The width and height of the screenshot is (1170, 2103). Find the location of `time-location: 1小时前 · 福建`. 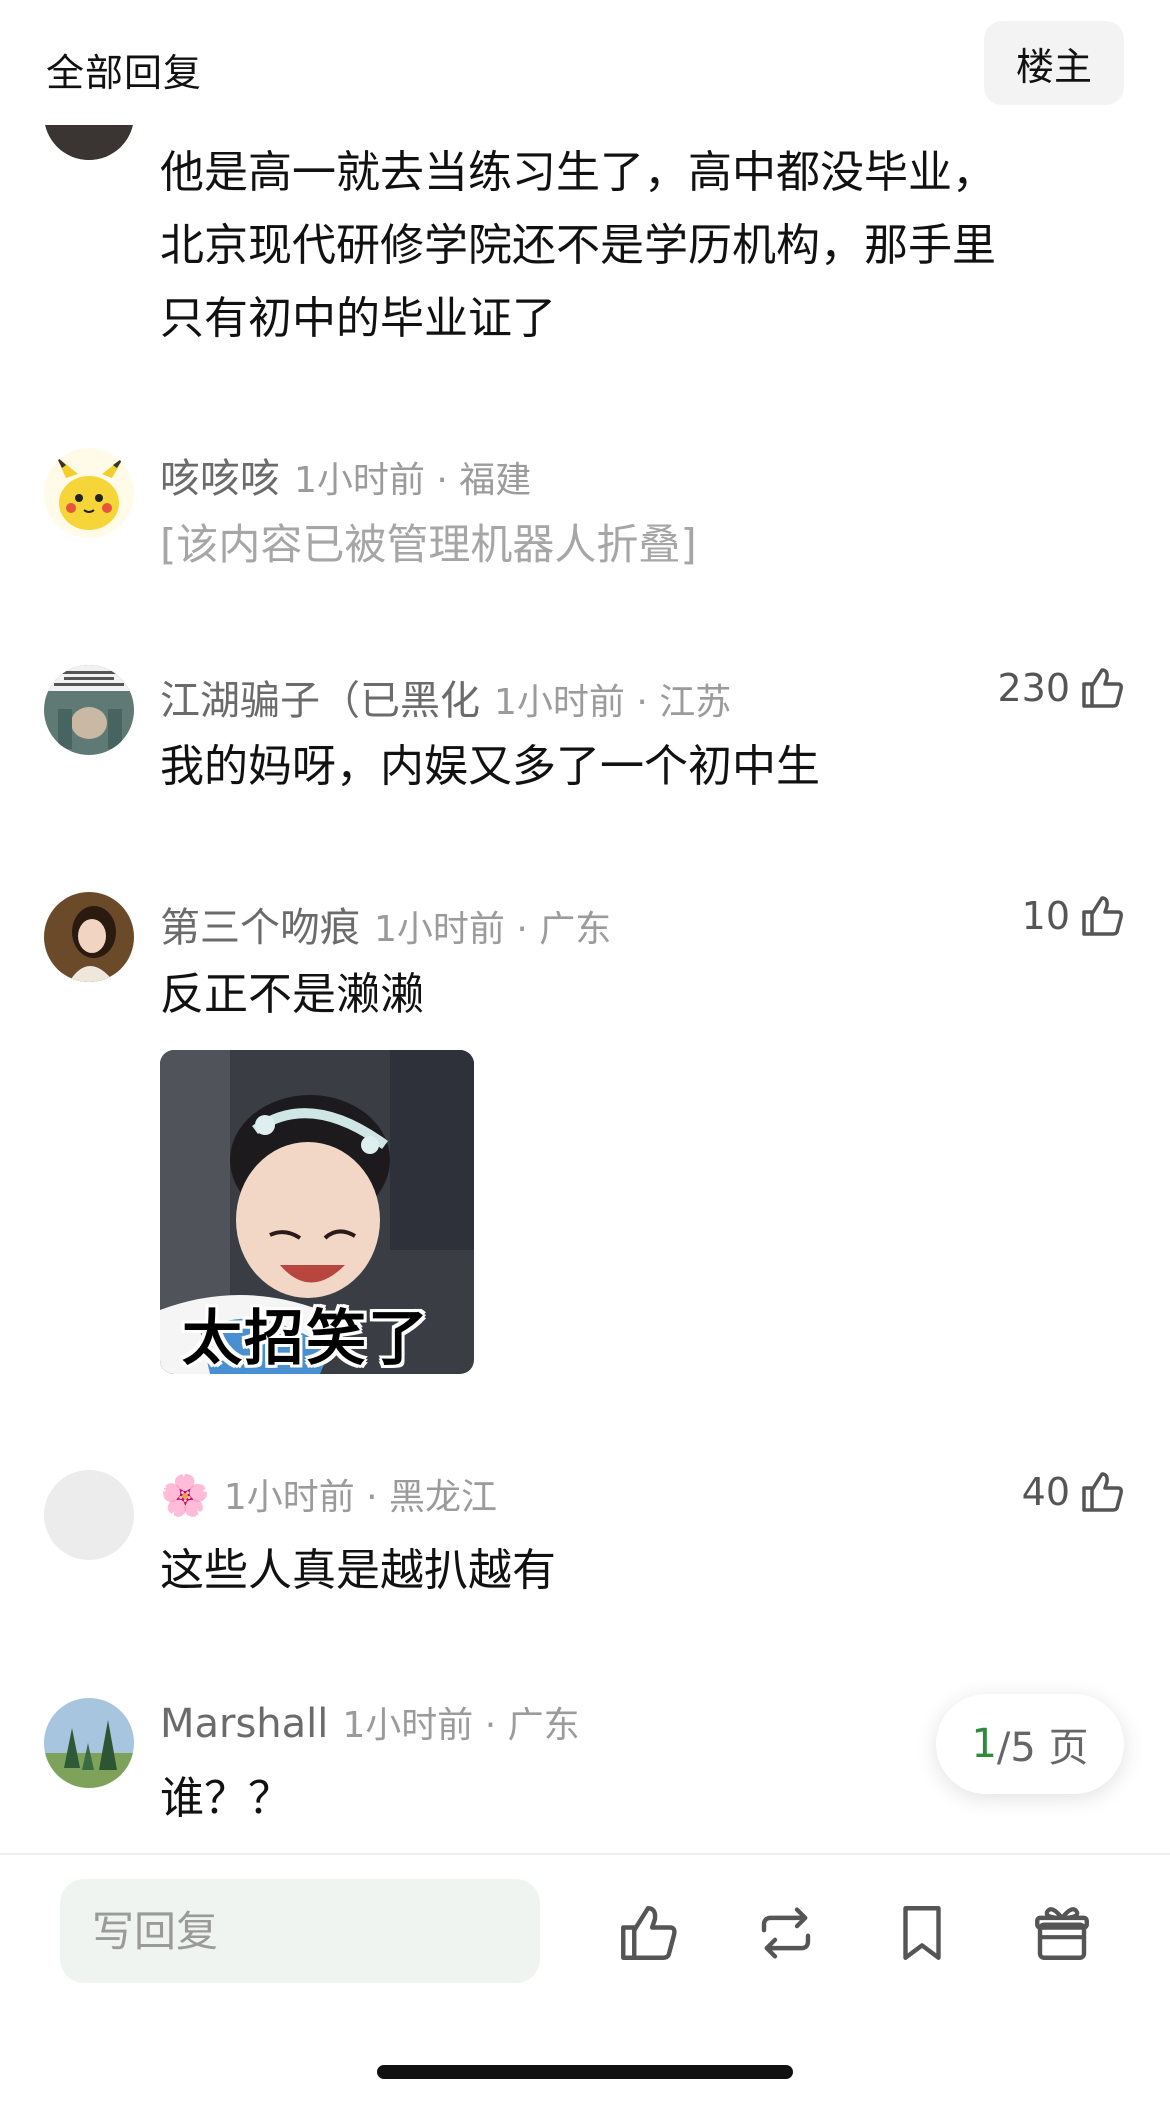

time-location: 1小时前 · 福建 is located at coordinates (413, 480).